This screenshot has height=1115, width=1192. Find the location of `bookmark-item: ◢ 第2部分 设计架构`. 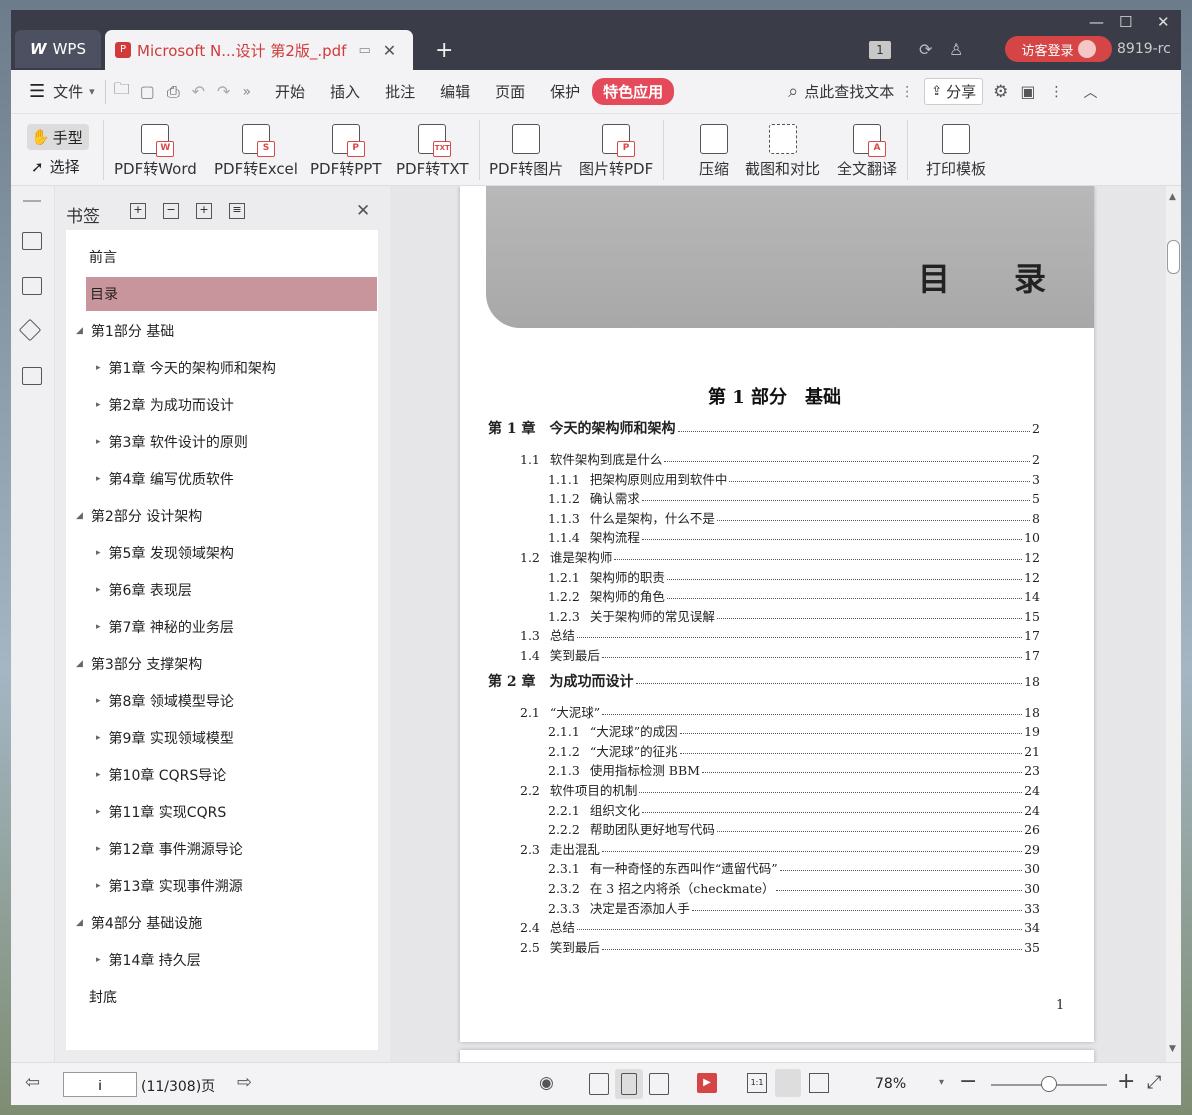

bookmark-item: ◢ 第2部分 设计架构 is located at coordinates (222, 516).